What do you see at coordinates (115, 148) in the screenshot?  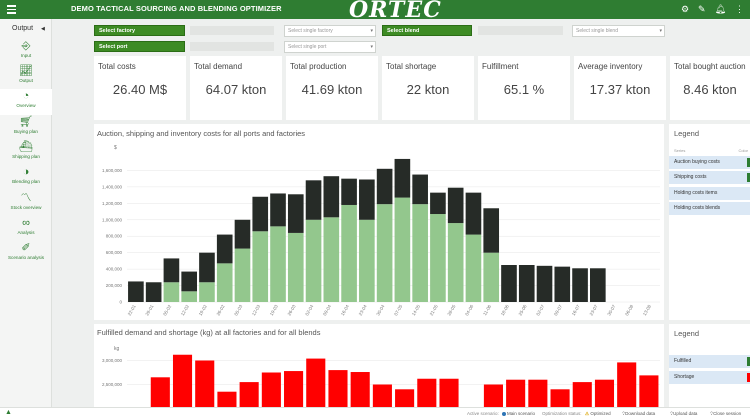 I see `y-axis-unit: $` at bounding box center [115, 148].